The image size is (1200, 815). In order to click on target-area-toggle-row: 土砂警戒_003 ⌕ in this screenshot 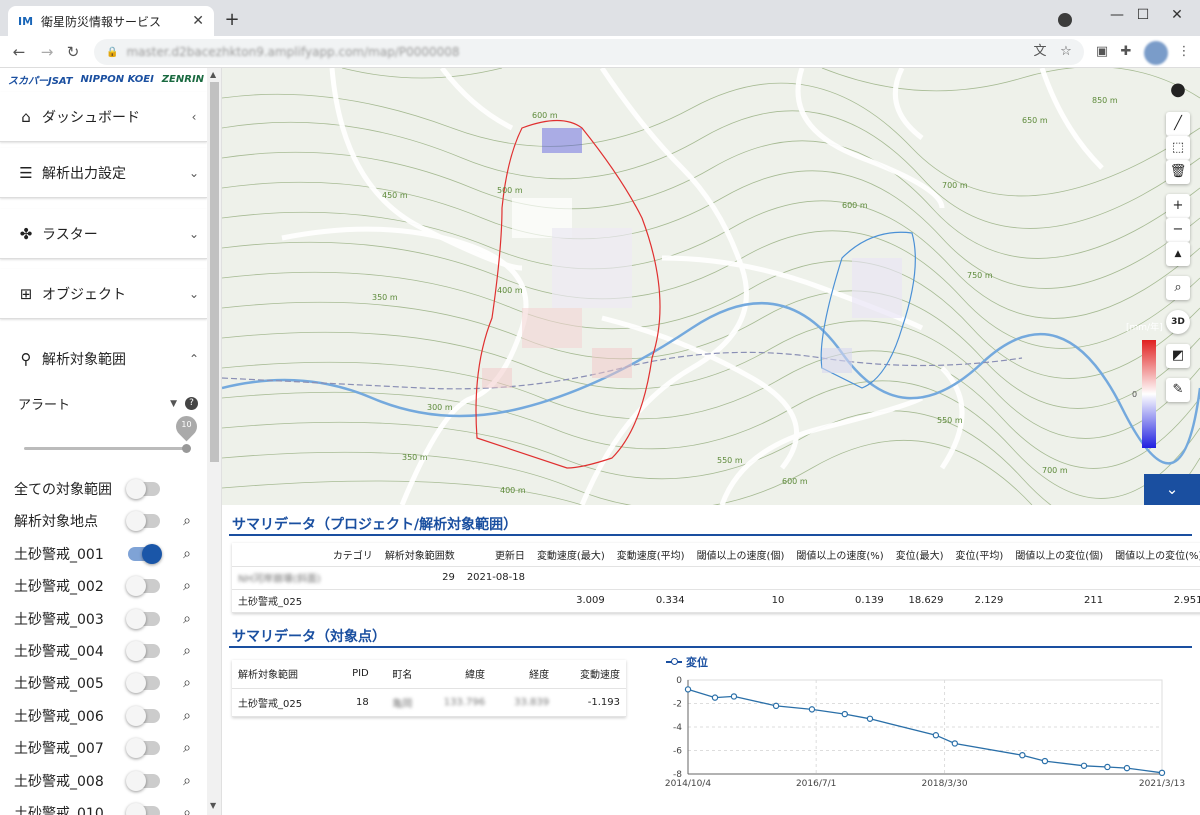, I will do `click(104, 619)`.